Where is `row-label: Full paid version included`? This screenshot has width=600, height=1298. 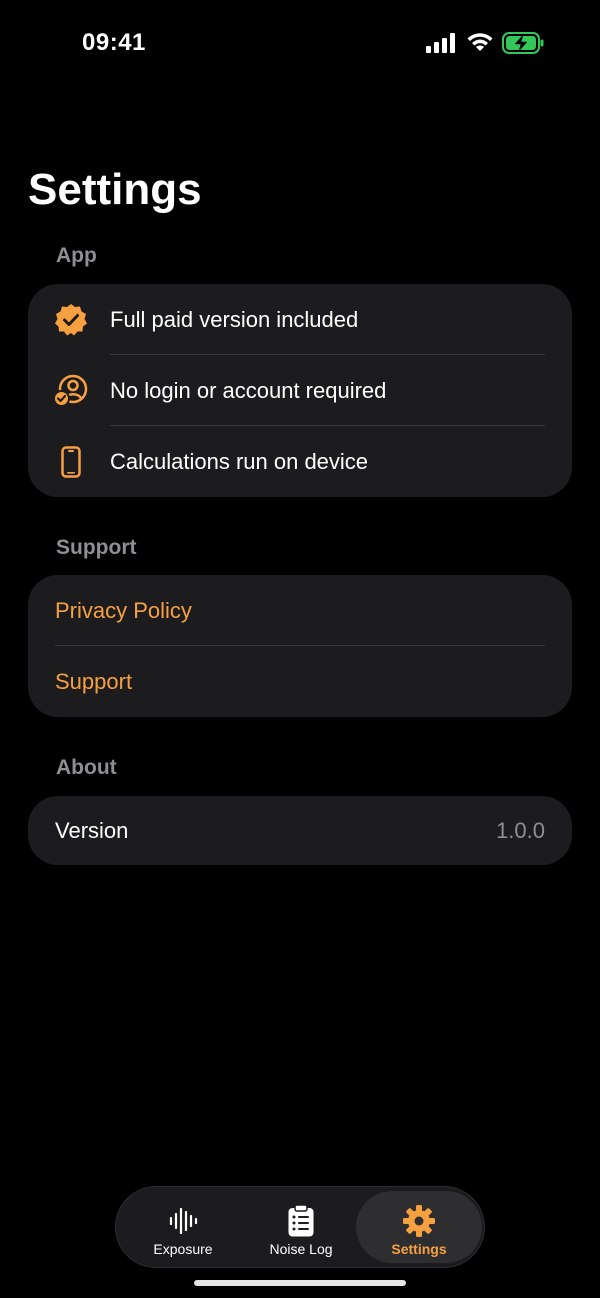
row-label: Full paid version included is located at coordinates (234, 319).